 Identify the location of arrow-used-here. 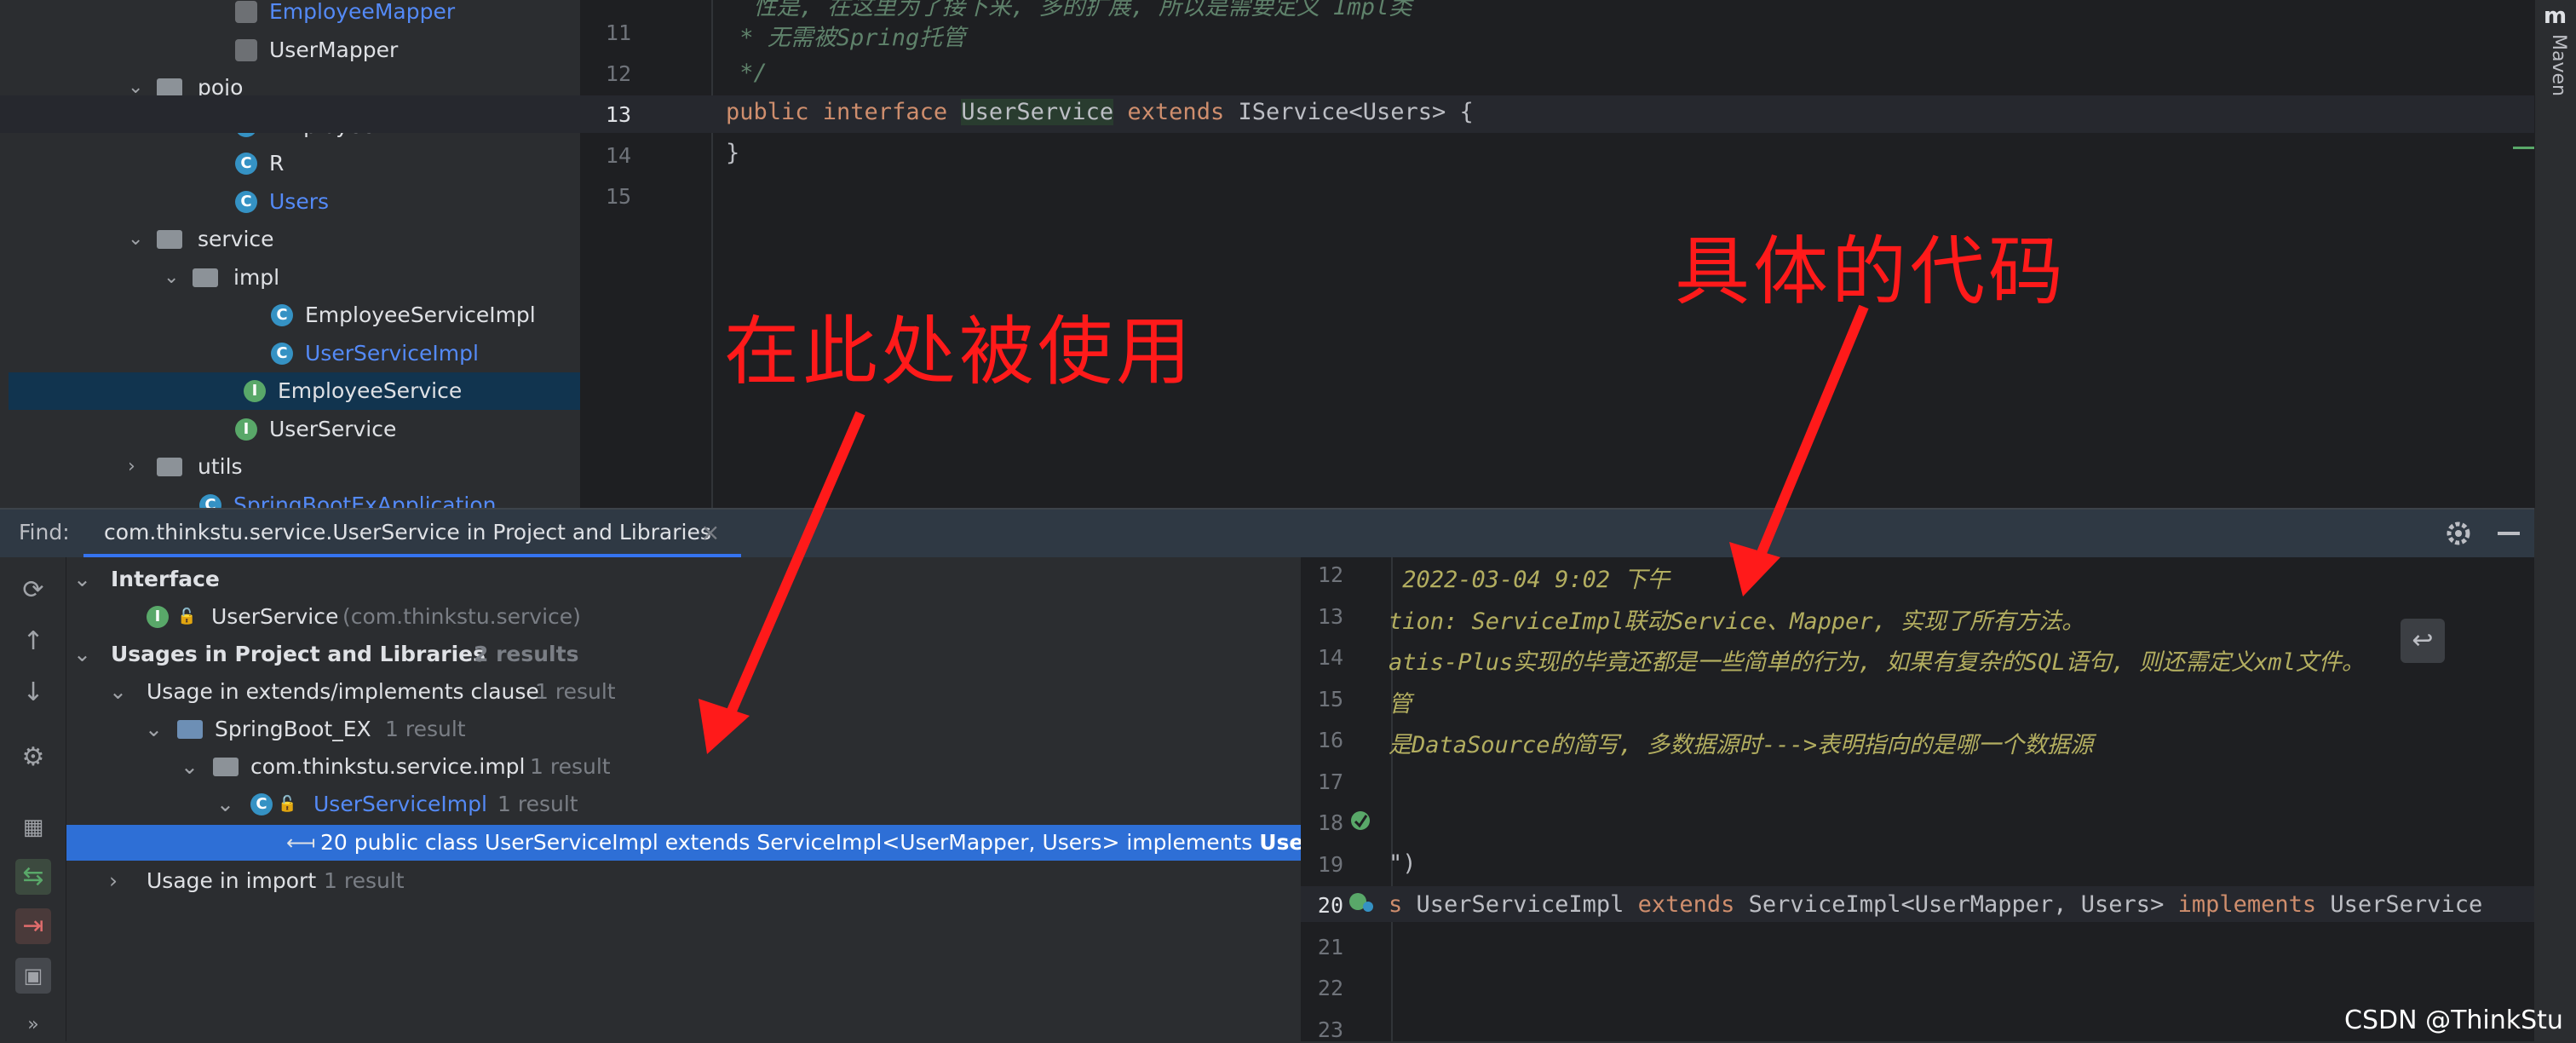
(792, 571).